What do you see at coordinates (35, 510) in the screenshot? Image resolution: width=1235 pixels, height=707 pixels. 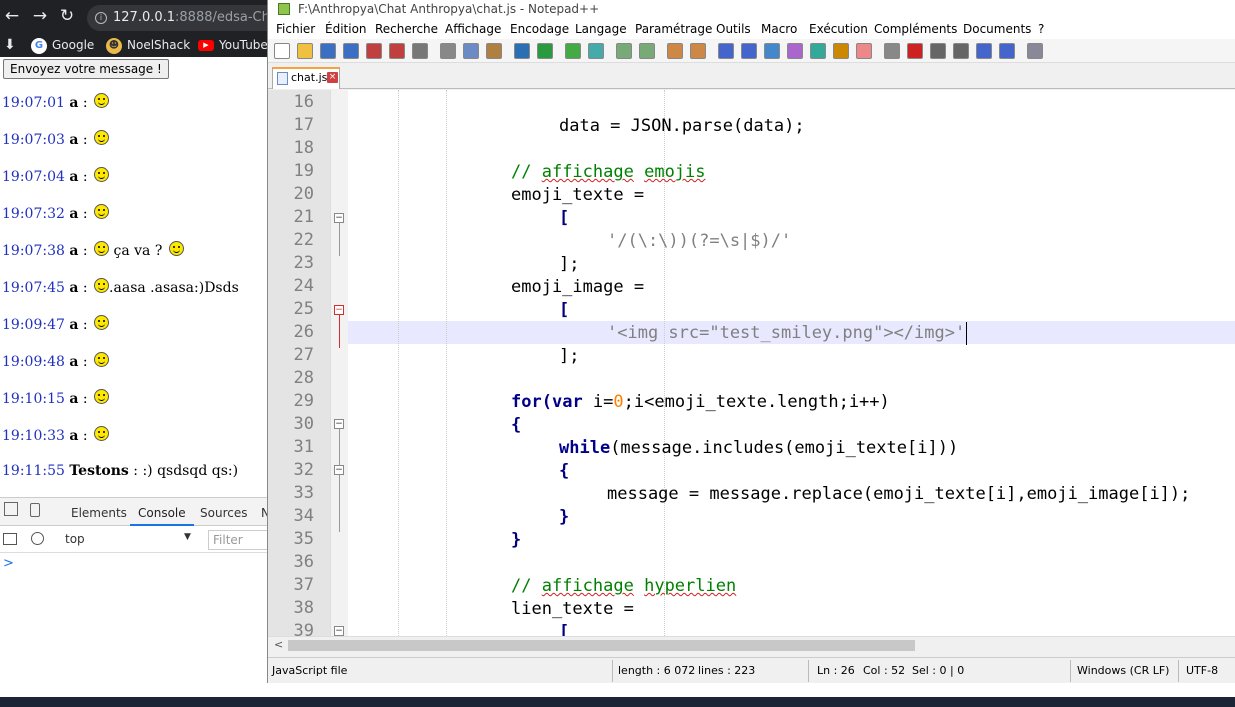 I see `device-toolbar-icon` at bounding box center [35, 510].